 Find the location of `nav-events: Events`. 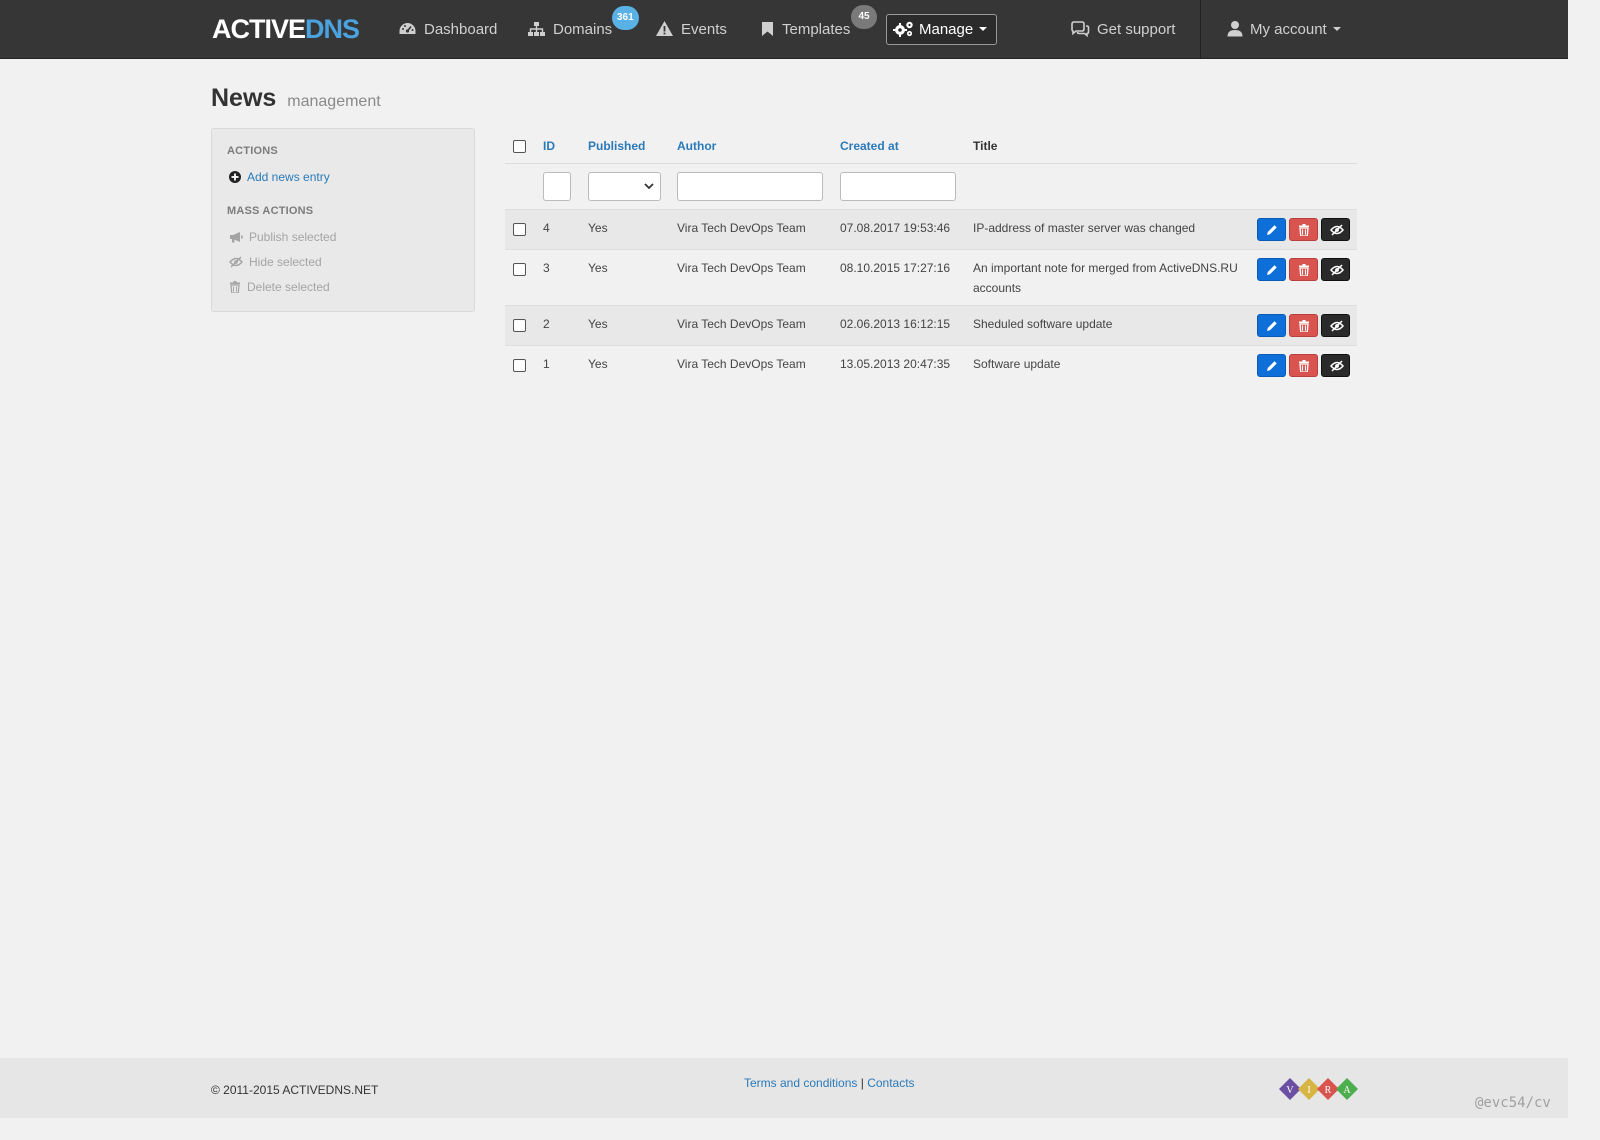

nav-events: Events is located at coordinates (691, 29).